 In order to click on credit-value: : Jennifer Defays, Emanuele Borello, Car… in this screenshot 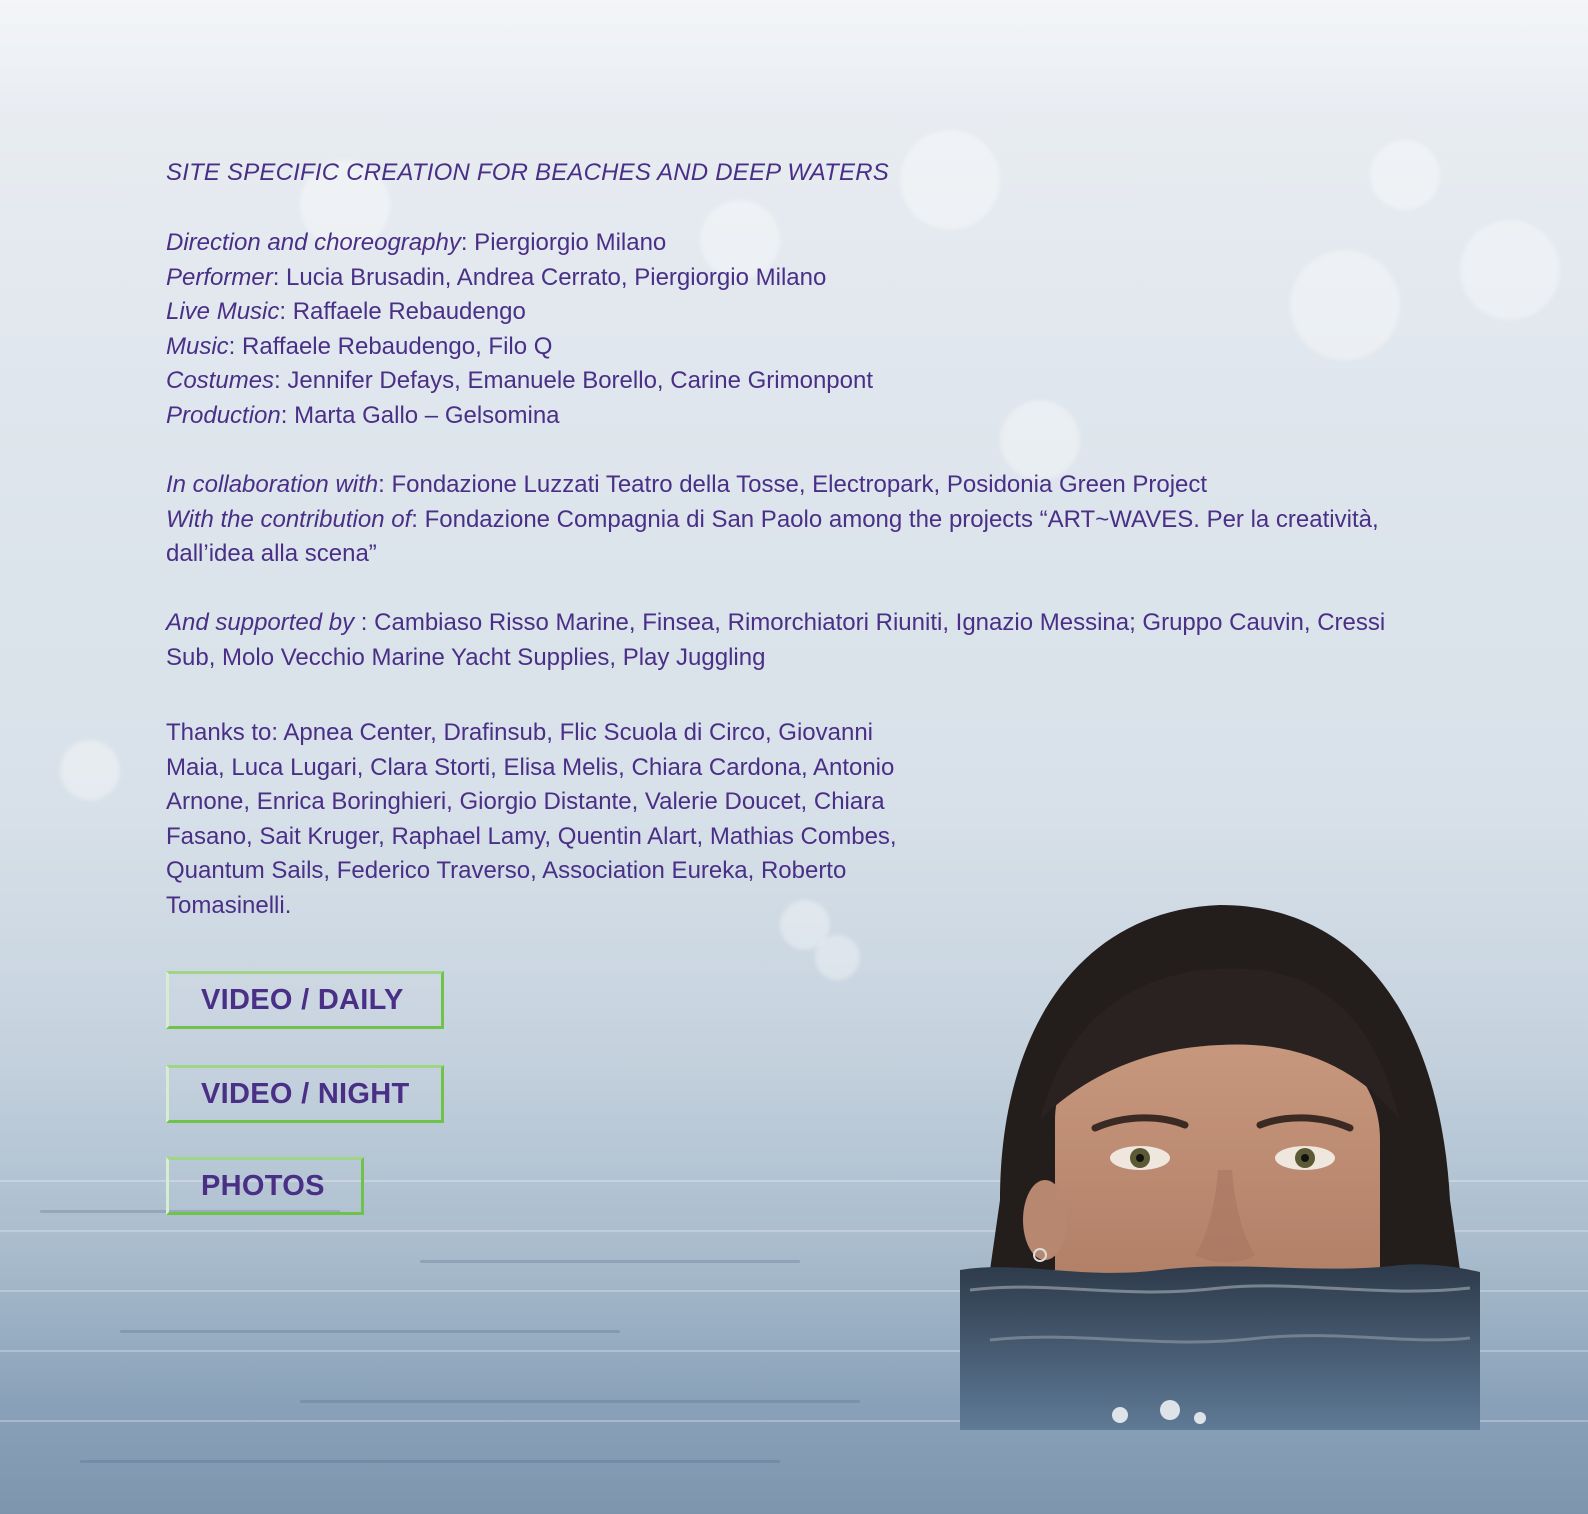, I will do `click(574, 380)`.